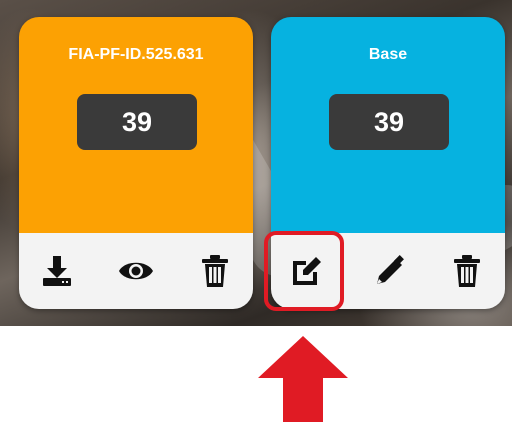  I want to click on pencil-icon, so click(390, 271).